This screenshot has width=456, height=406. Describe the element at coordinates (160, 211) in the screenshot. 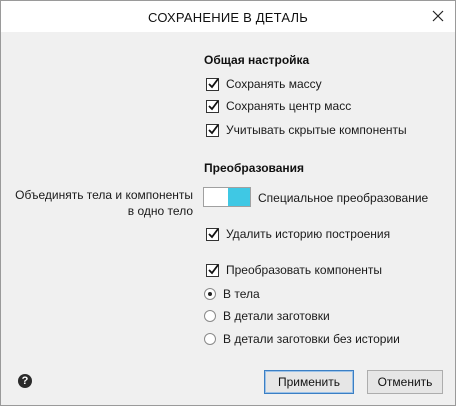

I see `merge-bodies-label-line2: в одно тело` at that location.